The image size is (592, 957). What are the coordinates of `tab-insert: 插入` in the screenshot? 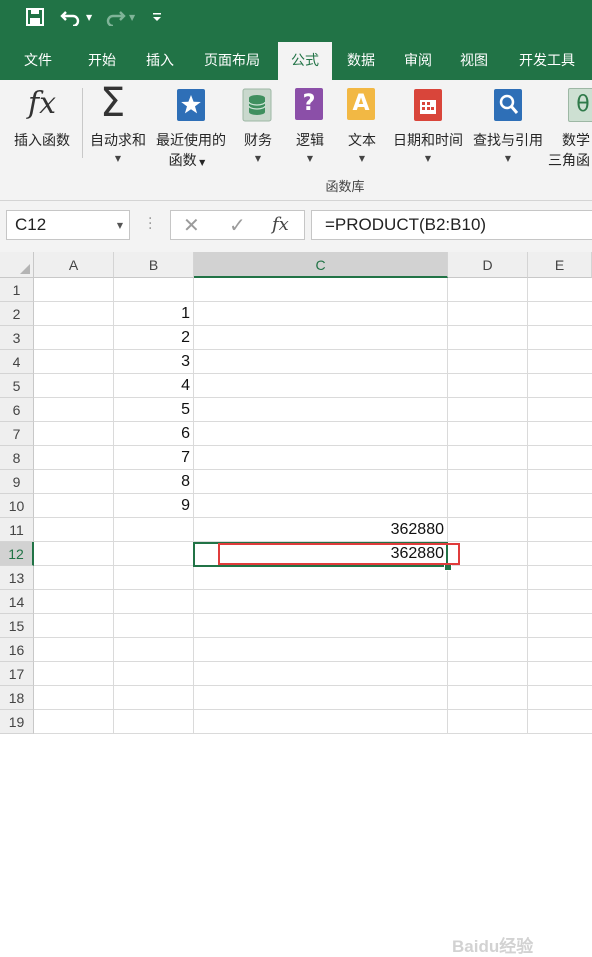 It's located at (160, 61).